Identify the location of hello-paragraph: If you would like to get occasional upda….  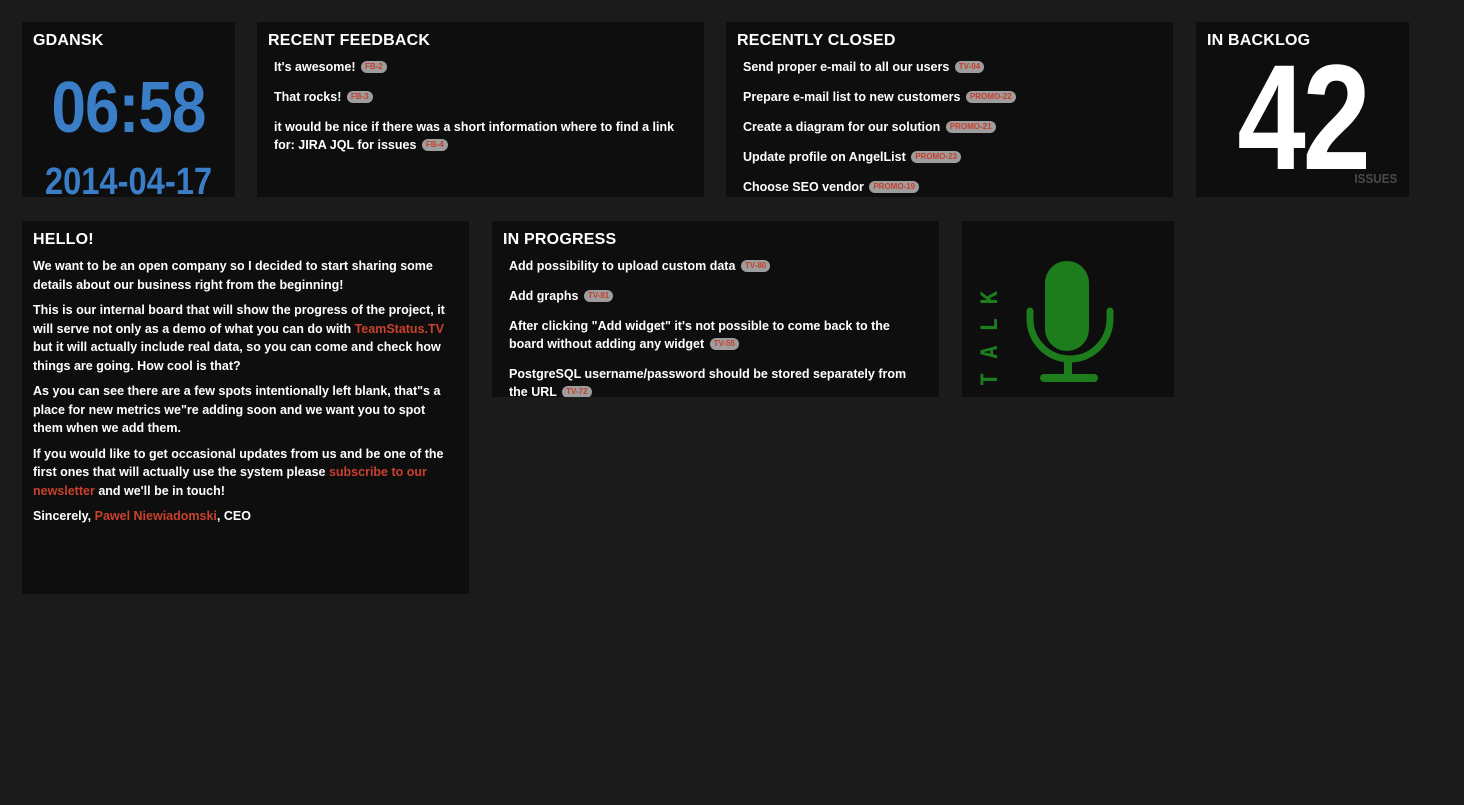
(243, 473).